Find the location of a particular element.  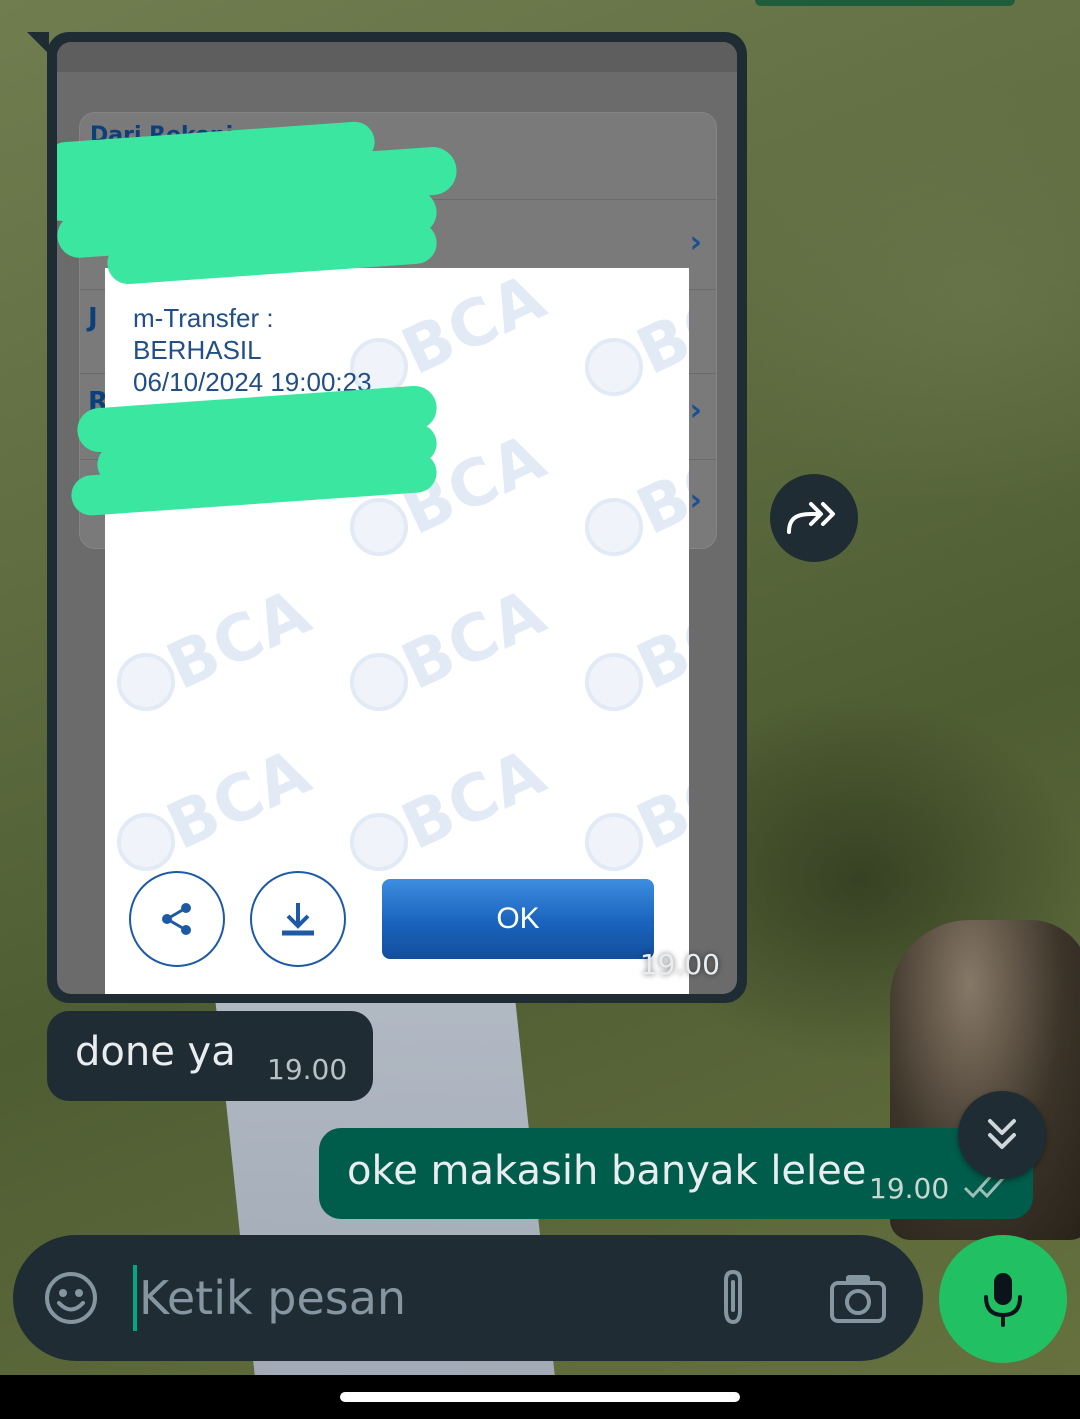

home-gesture-handle is located at coordinates (540, 1397).